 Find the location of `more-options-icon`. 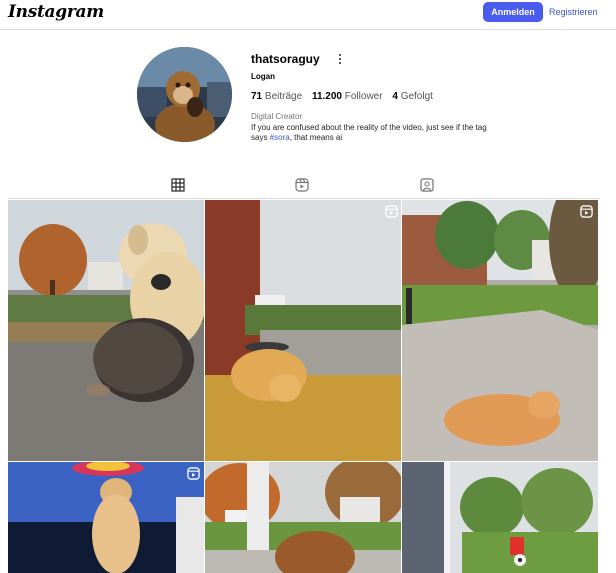

more-options-icon is located at coordinates (340, 59).